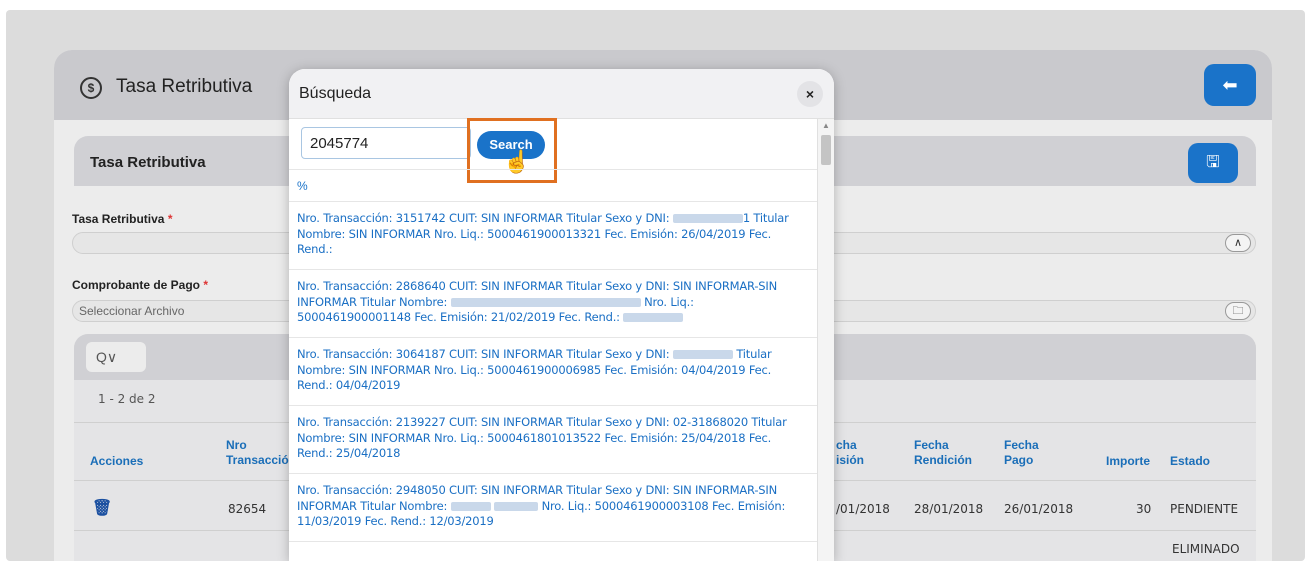  What do you see at coordinates (1238, 243) in the screenshot?
I see `chevron-up-icon: ∧` at bounding box center [1238, 243].